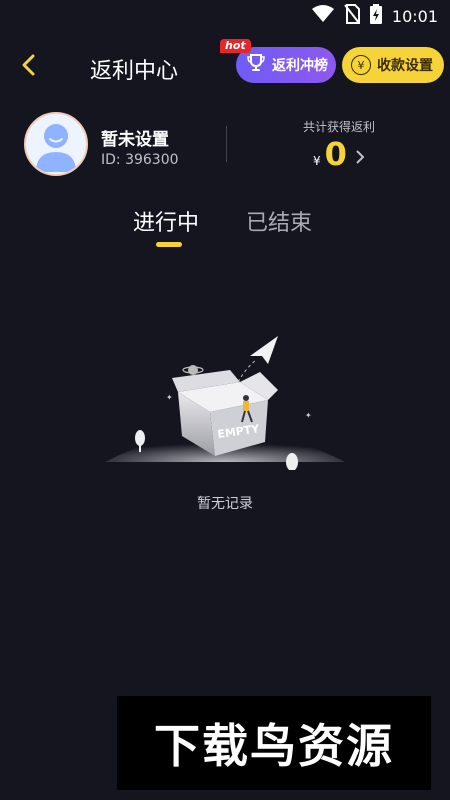 The height and width of the screenshot is (800, 450). Describe the element at coordinates (134, 71) in the screenshot. I see `page-title: 返利中心` at that location.